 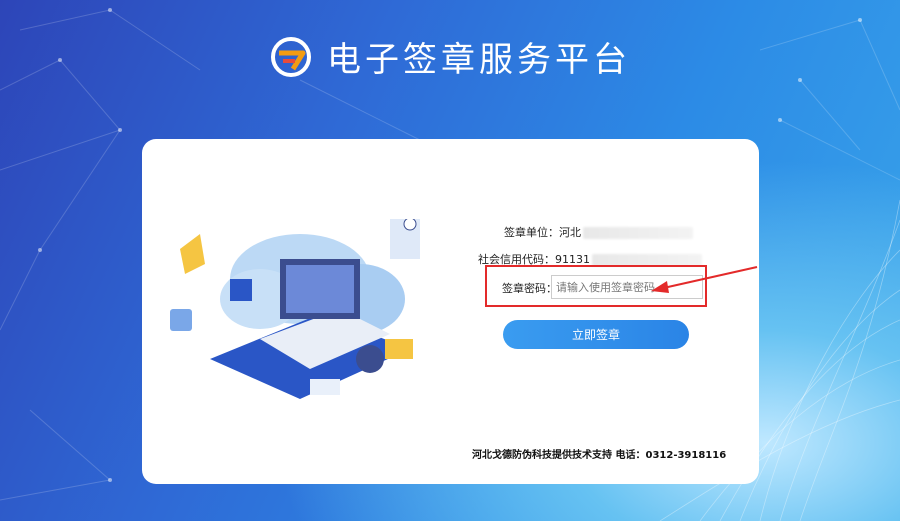 I want to click on sign-unit-label: 签章单位：, so click(x=531, y=232).